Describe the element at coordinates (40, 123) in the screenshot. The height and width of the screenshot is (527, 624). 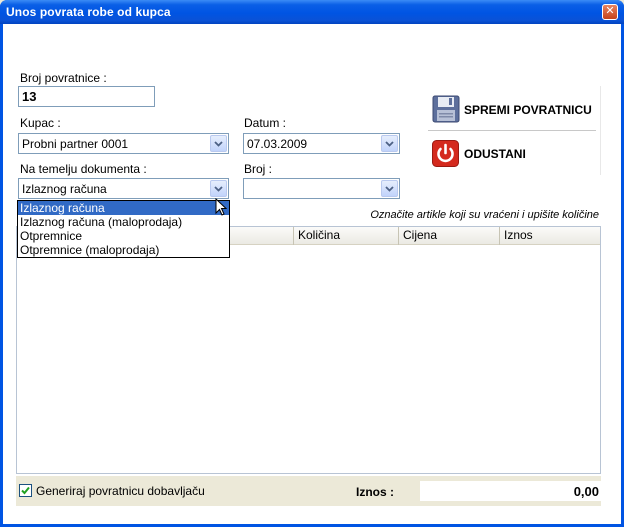
I see `kupac-label: Kupac :` at that location.